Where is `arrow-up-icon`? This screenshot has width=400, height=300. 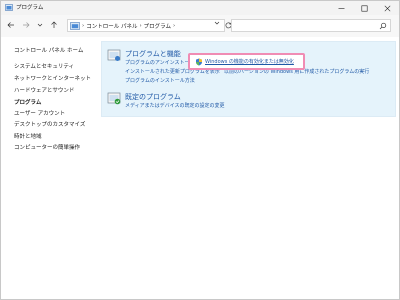 arrow-up-icon is located at coordinates (54, 24).